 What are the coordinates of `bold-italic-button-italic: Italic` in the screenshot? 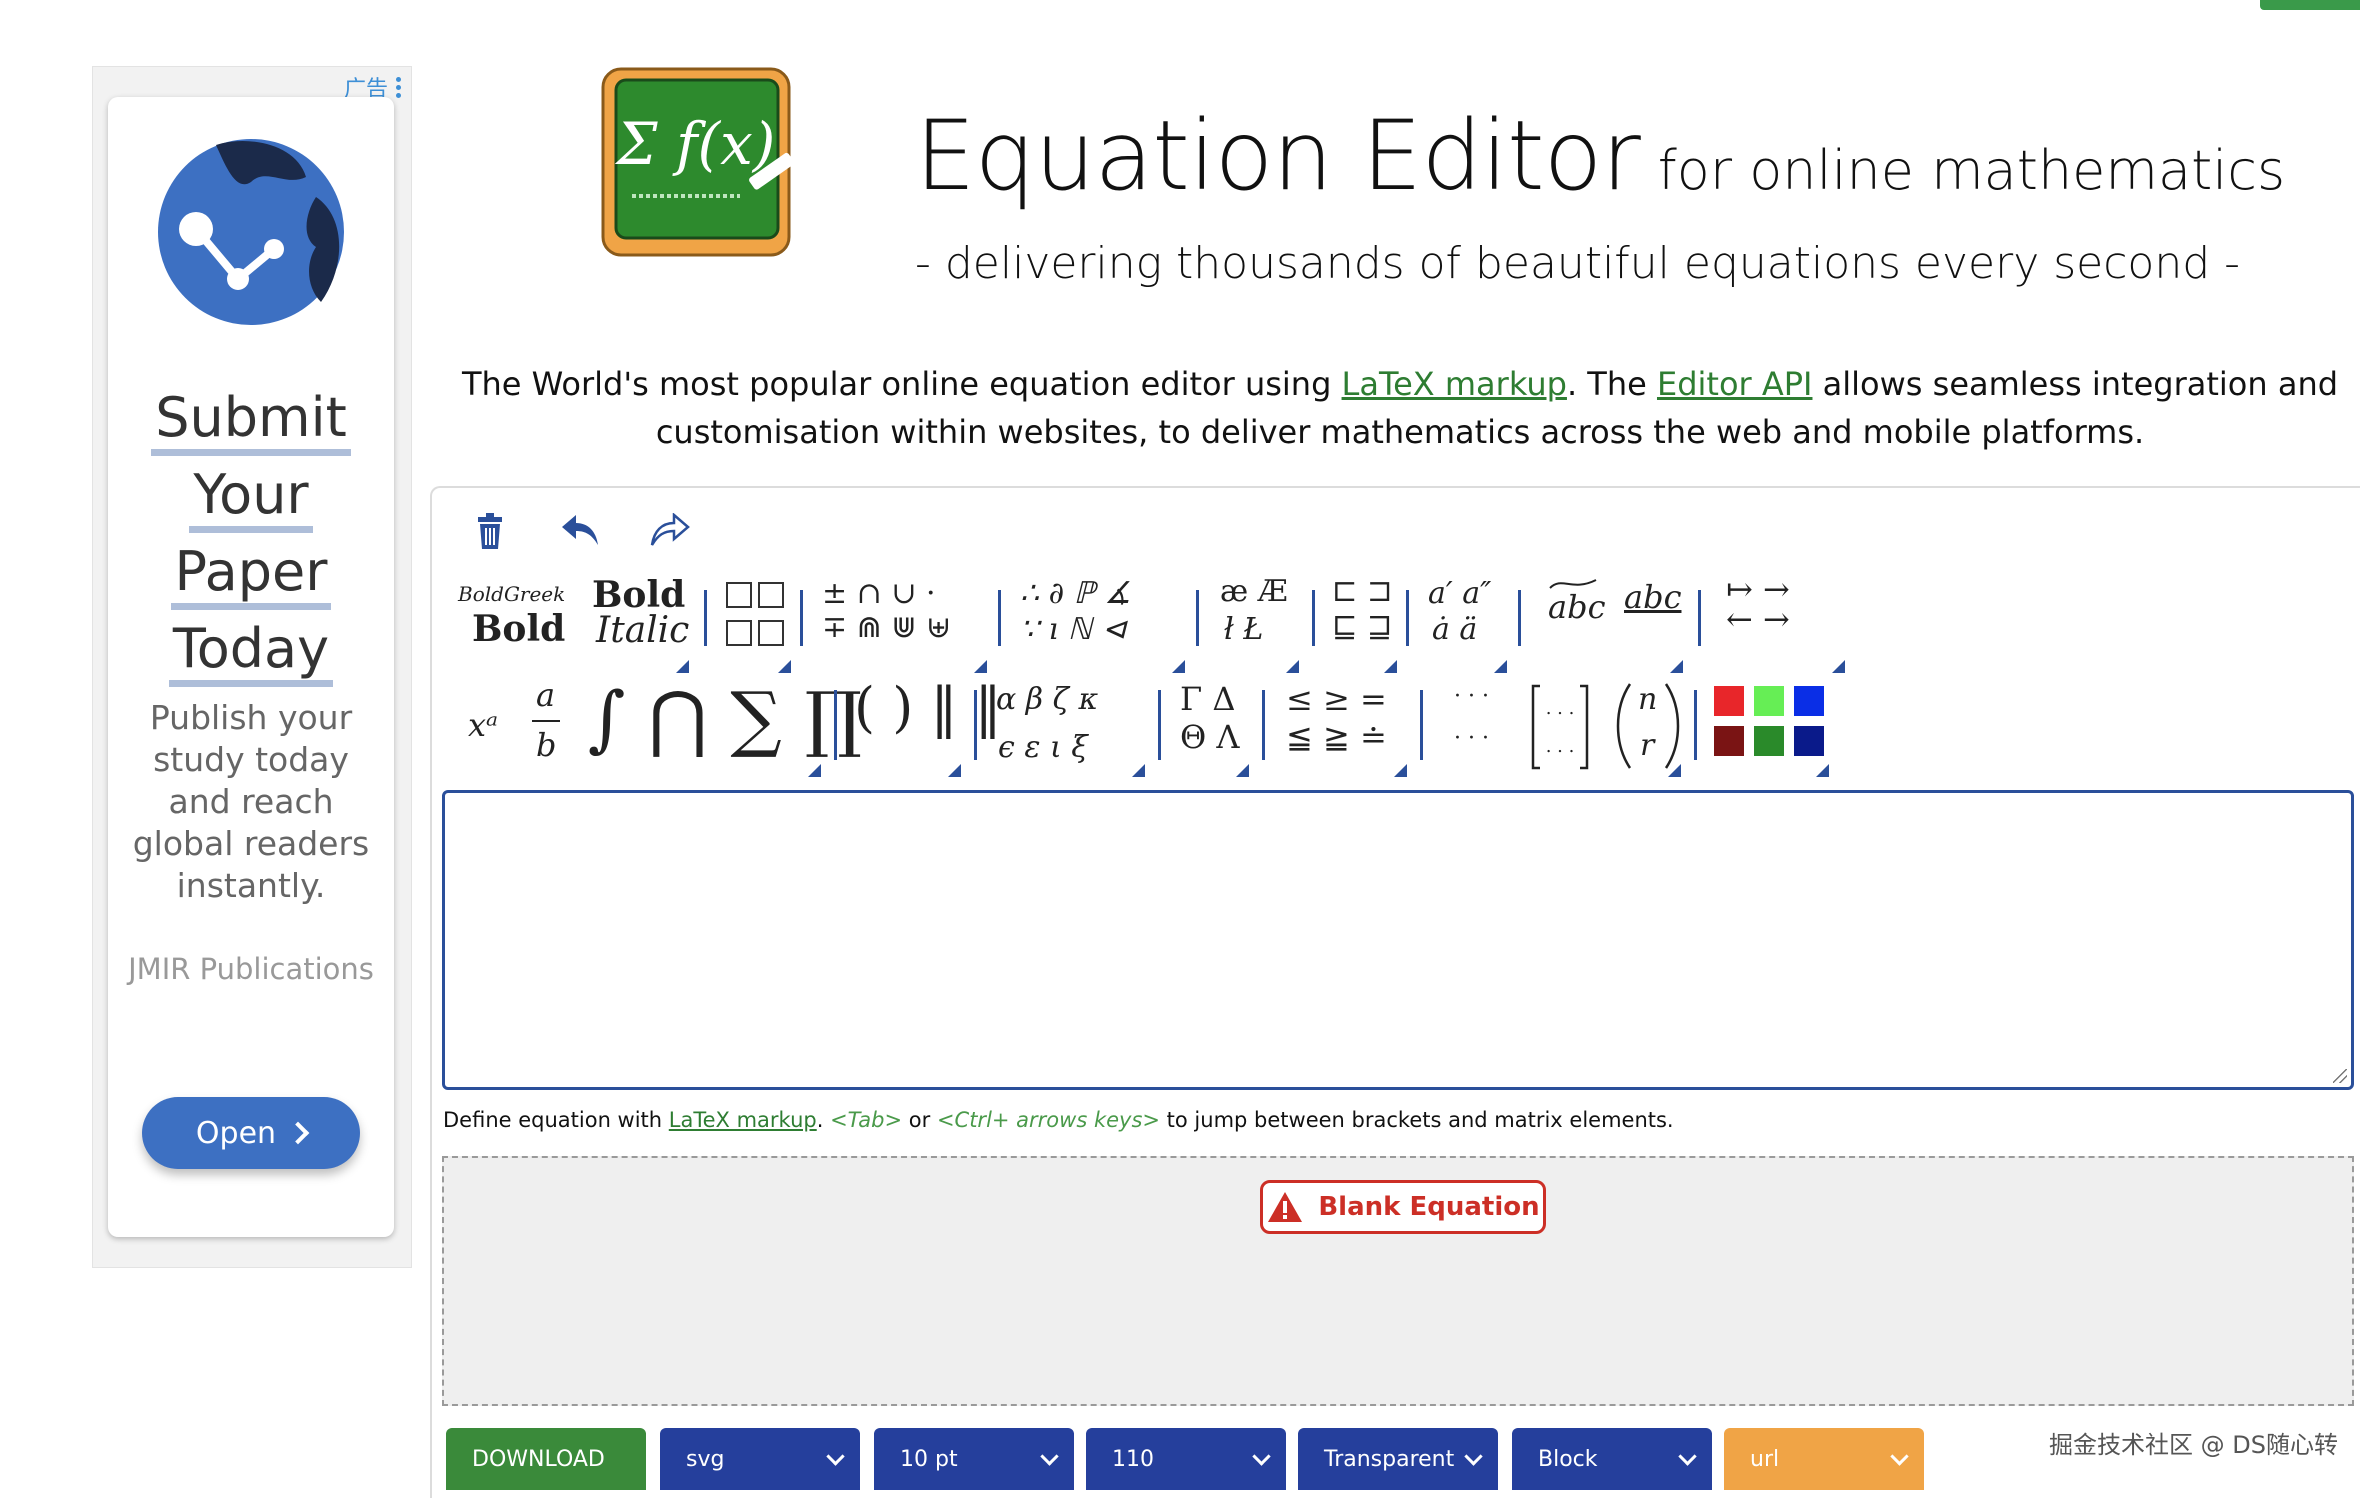 It's located at (642, 630).